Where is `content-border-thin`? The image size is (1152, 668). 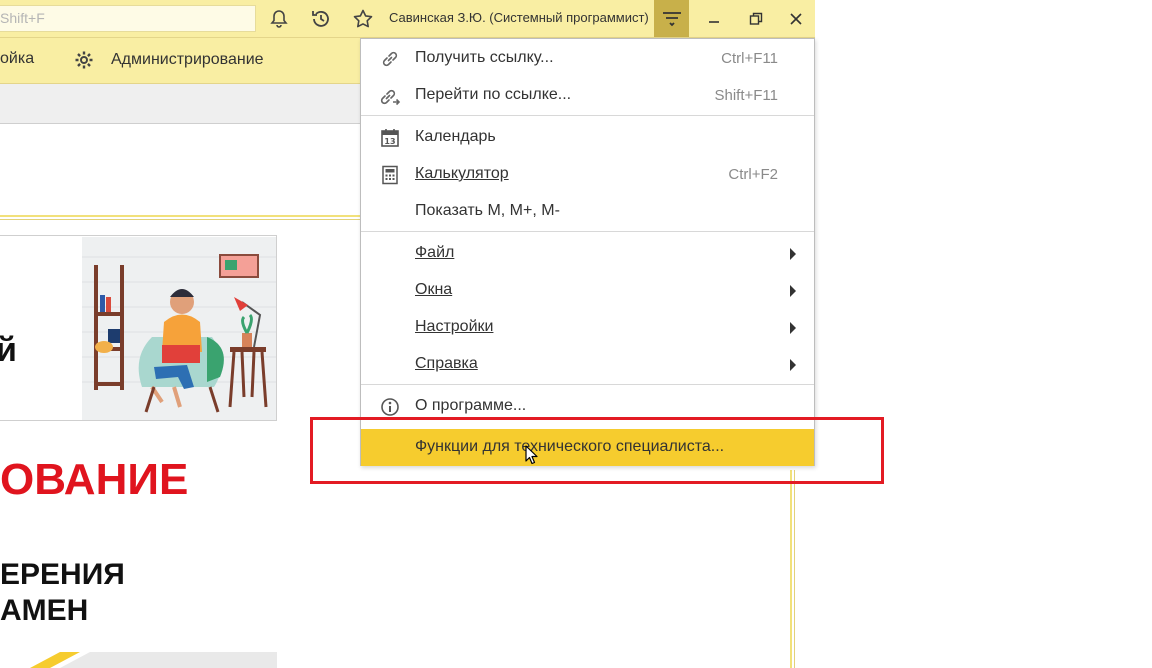 content-border-thin is located at coordinates (794, 569).